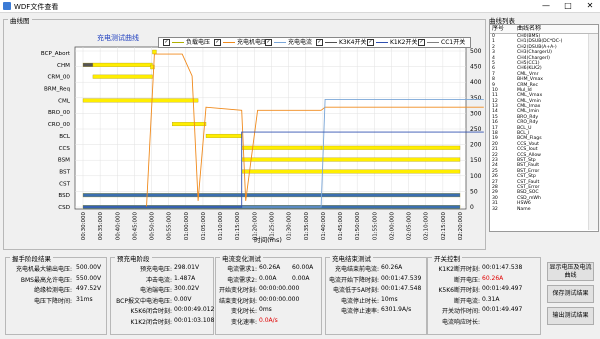 The height and width of the screenshot is (339, 600). What do you see at coordinates (89, 288) in the screenshot?
I see `field-value: 497.52V` at bounding box center [89, 288].